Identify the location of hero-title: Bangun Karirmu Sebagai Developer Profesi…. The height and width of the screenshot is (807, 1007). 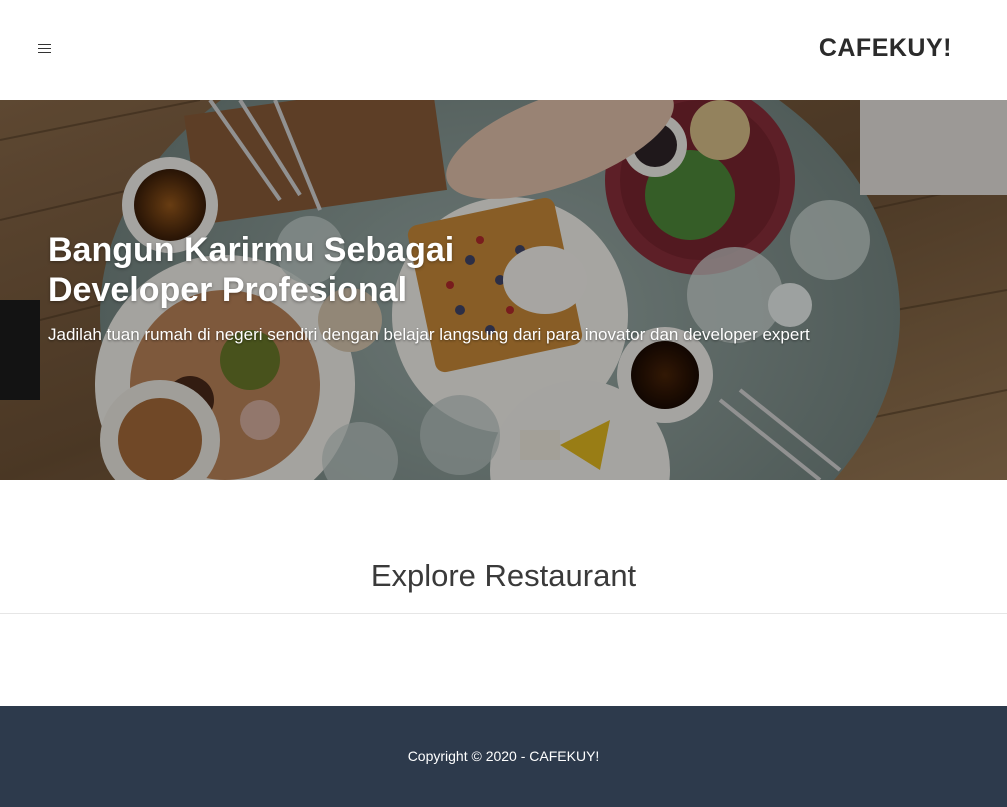
(251, 270).